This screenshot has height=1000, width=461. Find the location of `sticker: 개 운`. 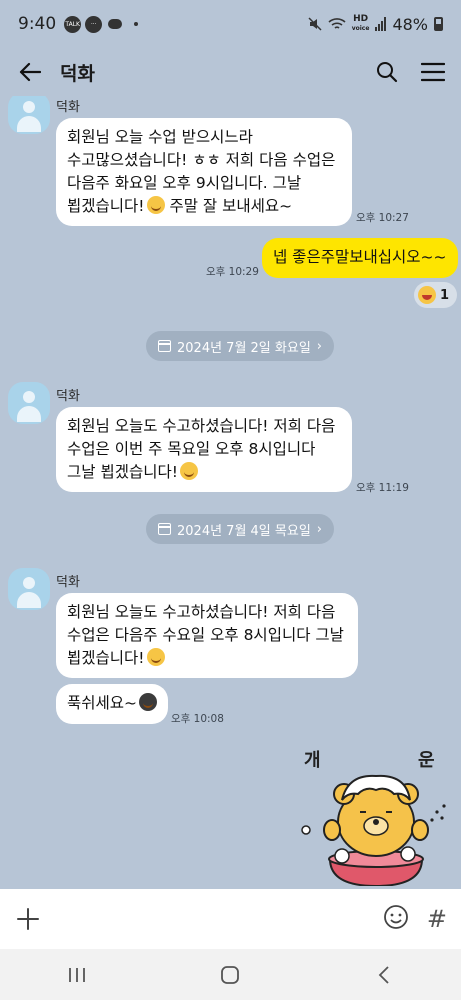

sticker: 개 운 is located at coordinates (376, 815).